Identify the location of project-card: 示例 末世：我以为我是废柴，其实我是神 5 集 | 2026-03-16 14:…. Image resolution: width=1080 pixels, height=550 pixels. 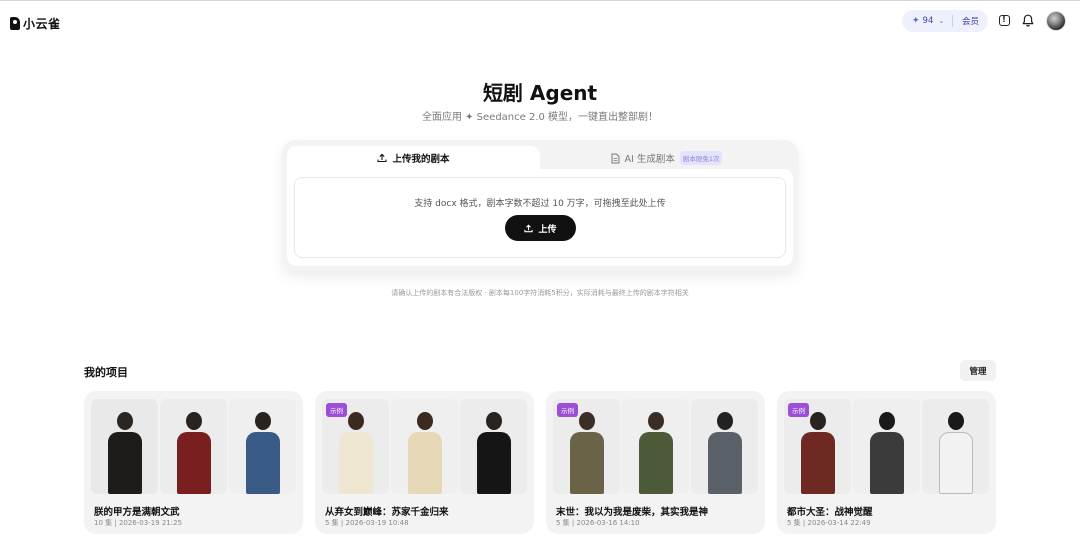
(655, 462).